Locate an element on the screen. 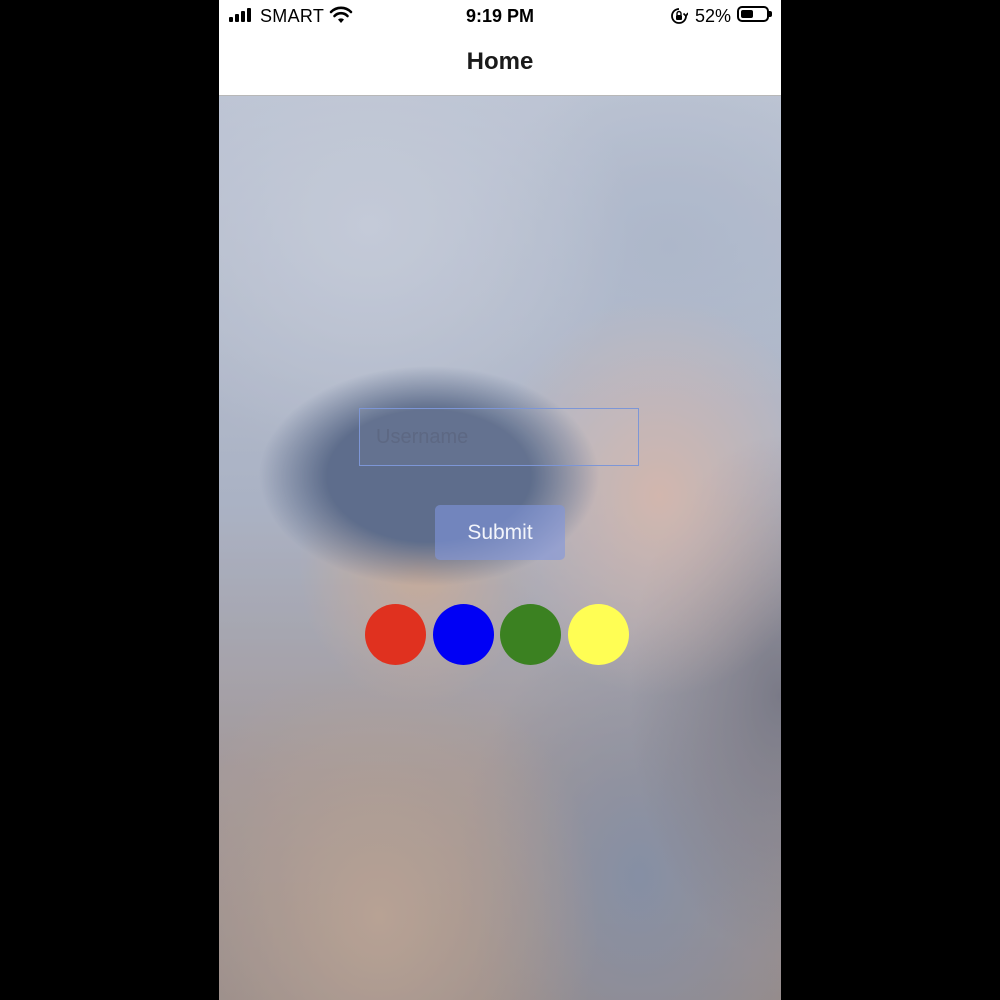 The height and width of the screenshot is (1000, 1000). battery-level is located at coordinates (747, 14).